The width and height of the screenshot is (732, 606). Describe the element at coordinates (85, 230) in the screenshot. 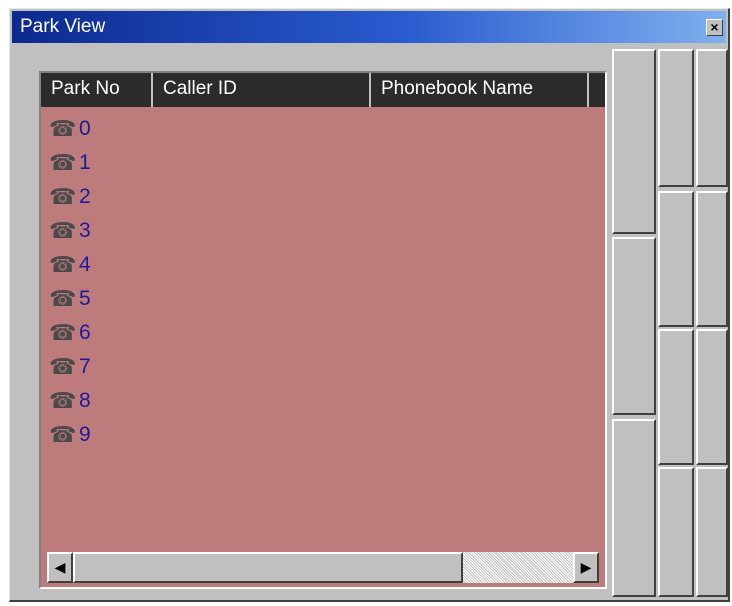

I see `park-number: 3` at that location.